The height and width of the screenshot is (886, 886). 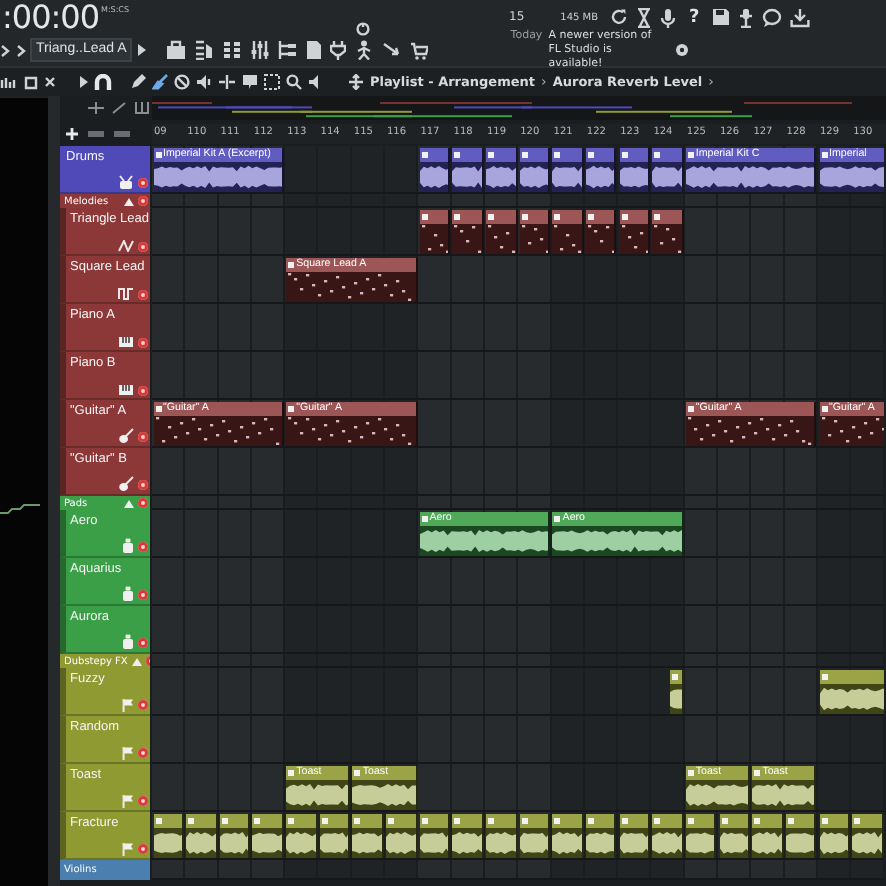 What do you see at coordinates (9, 82) in the screenshot?
I see `bars-icon` at bounding box center [9, 82].